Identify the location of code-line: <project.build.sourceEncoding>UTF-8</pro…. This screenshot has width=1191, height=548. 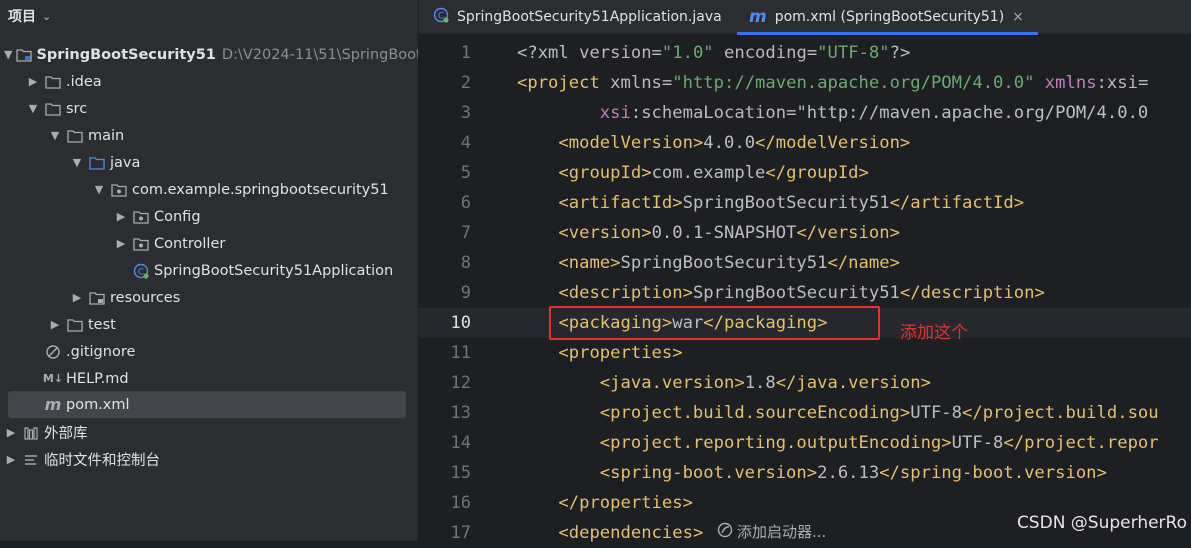
(838, 413).